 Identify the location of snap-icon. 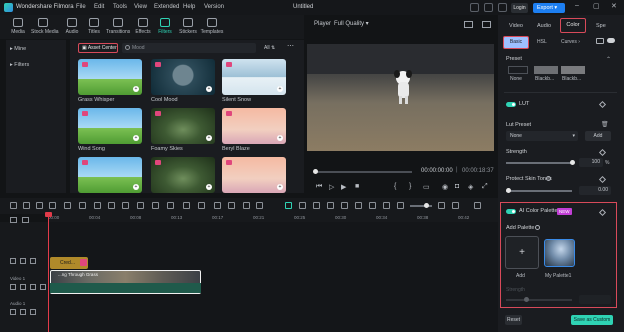
(288, 205).